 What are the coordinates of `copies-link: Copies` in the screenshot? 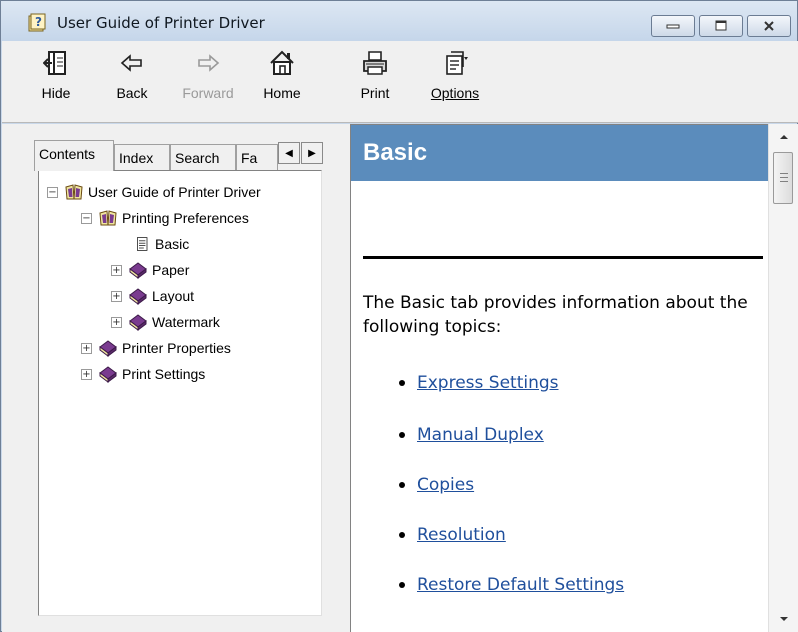 It's located at (445, 485).